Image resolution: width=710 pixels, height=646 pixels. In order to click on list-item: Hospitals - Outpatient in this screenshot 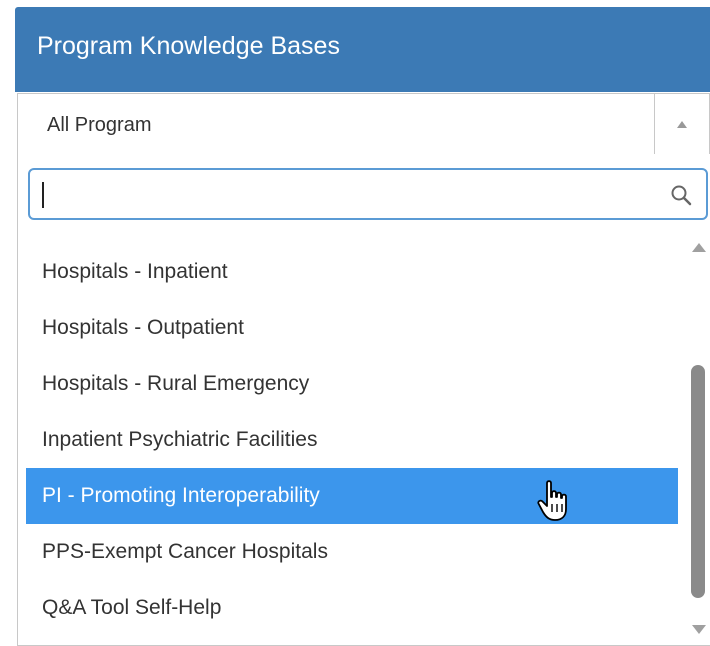, I will do `click(352, 328)`.